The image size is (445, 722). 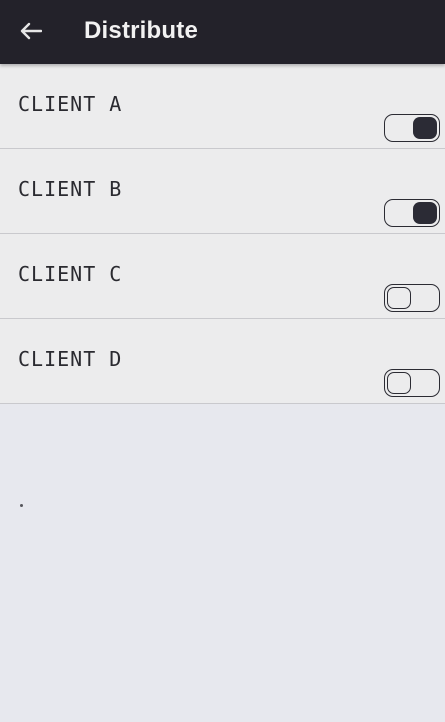 What do you see at coordinates (222, 276) in the screenshot?
I see `list-item-client-c: CLIENT C` at bounding box center [222, 276].